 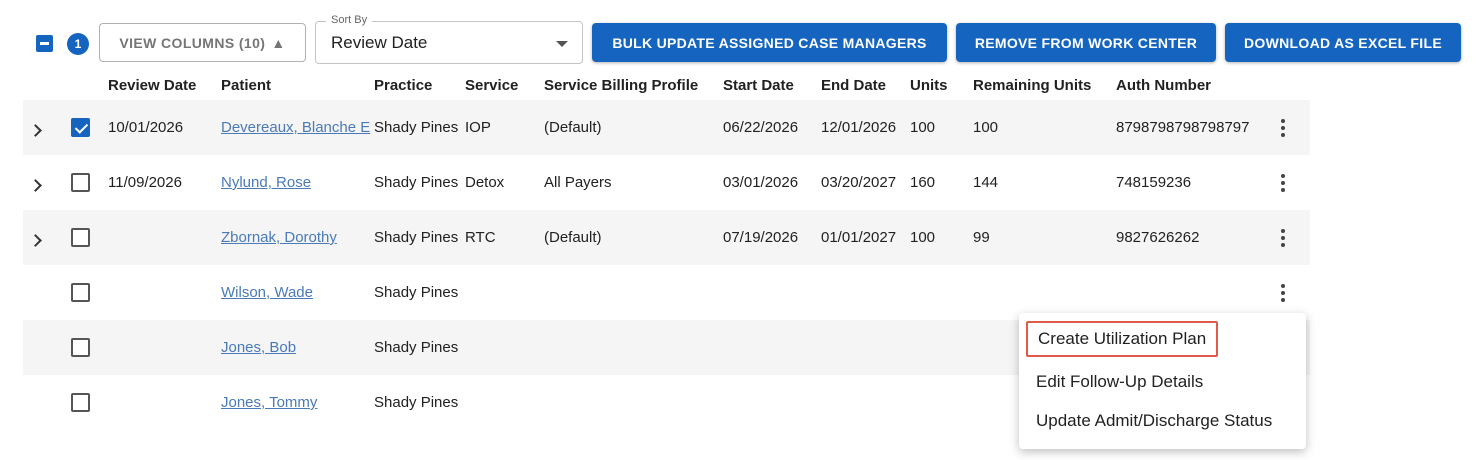 I want to click on cell-service: Detox, so click(x=504, y=182).